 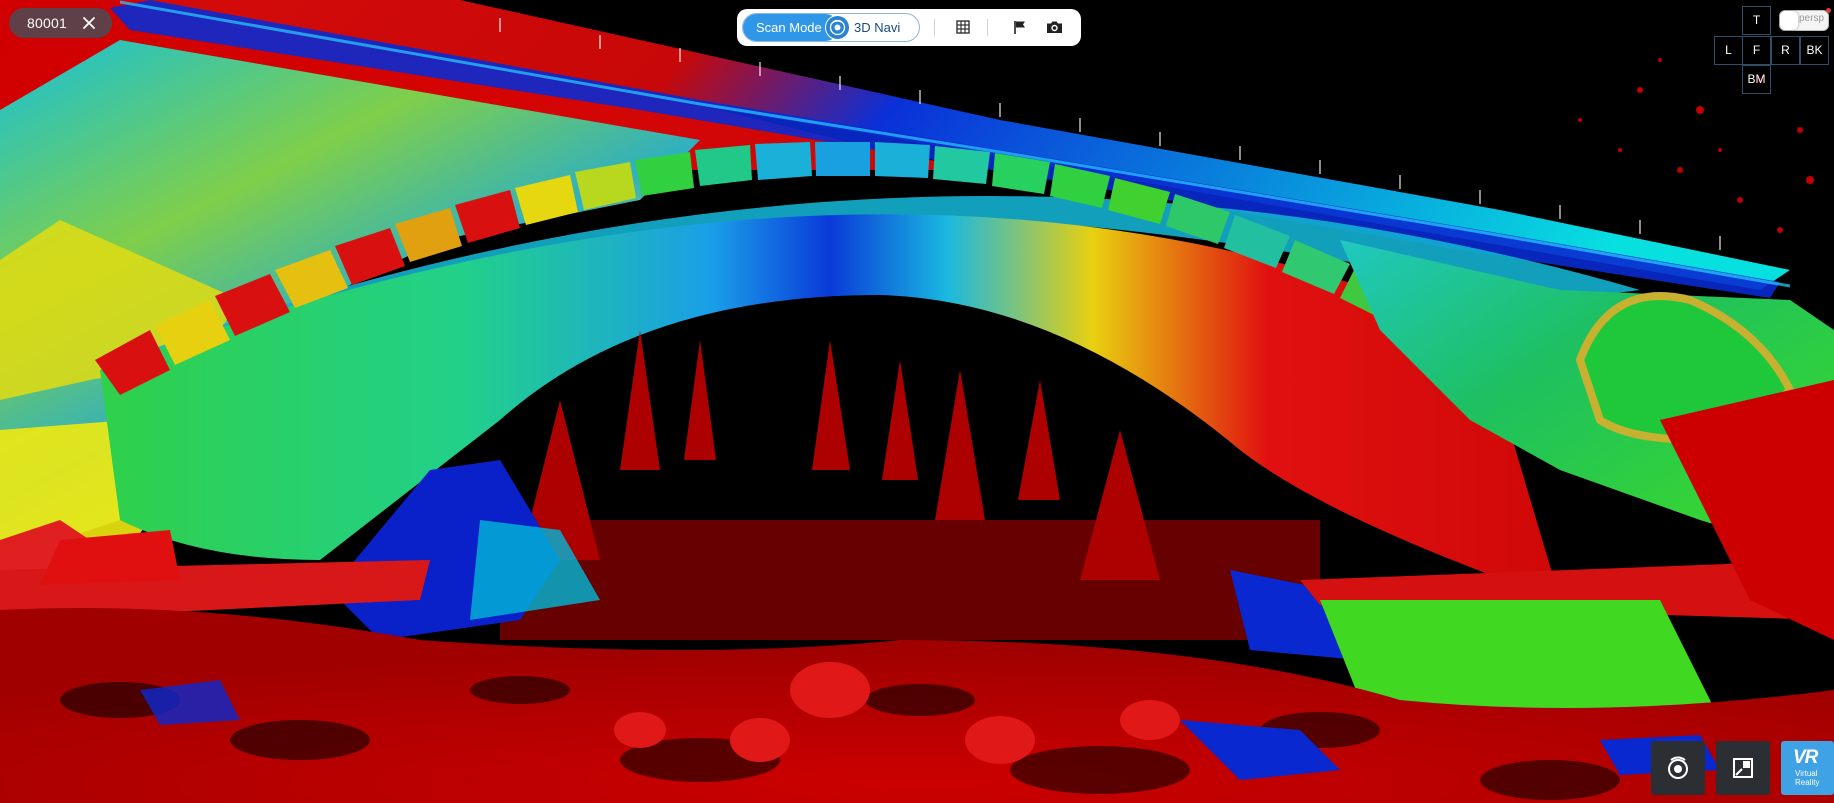 I want to click on top-toolbar: Scan Mode 3D Navi, so click(x=909, y=27).